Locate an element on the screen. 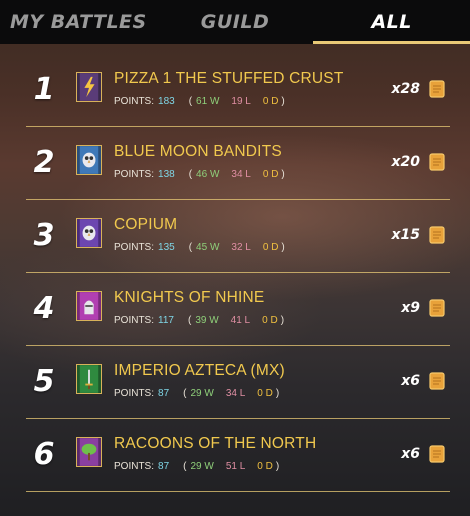 Image resolution: width=470 pixels, height=516 pixels. wins-value: 46 W is located at coordinates (208, 174).